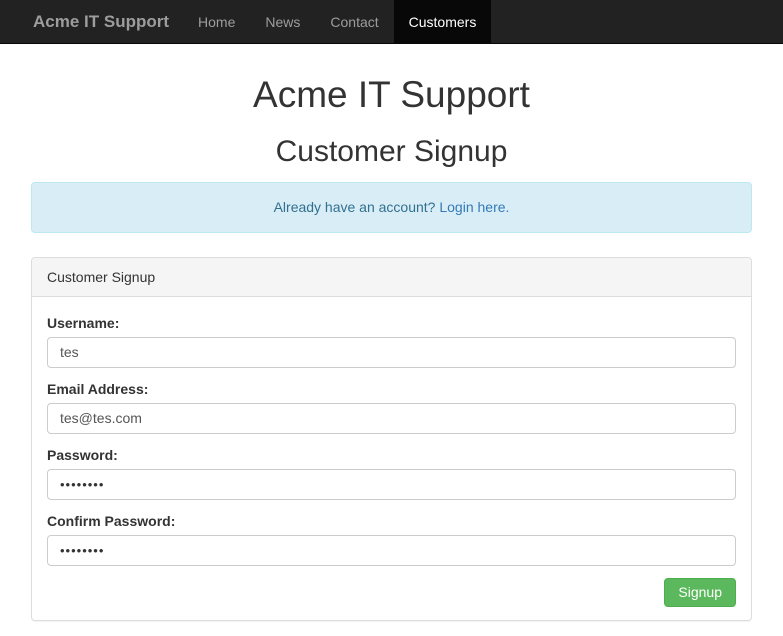 The height and width of the screenshot is (636, 783). What do you see at coordinates (111, 520) in the screenshot?
I see `confirm-password-label: Confirm Password:` at bounding box center [111, 520].